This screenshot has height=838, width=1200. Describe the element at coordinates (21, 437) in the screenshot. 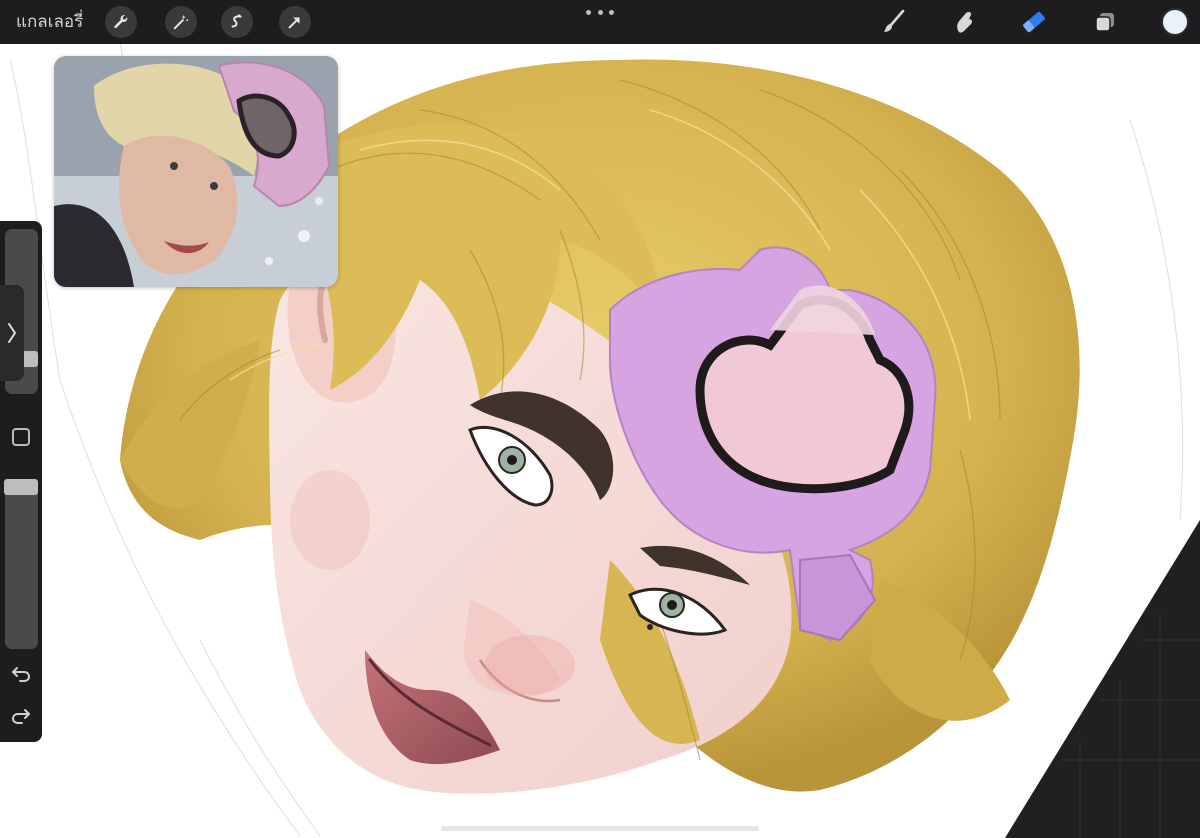

I see `modify-button` at that location.